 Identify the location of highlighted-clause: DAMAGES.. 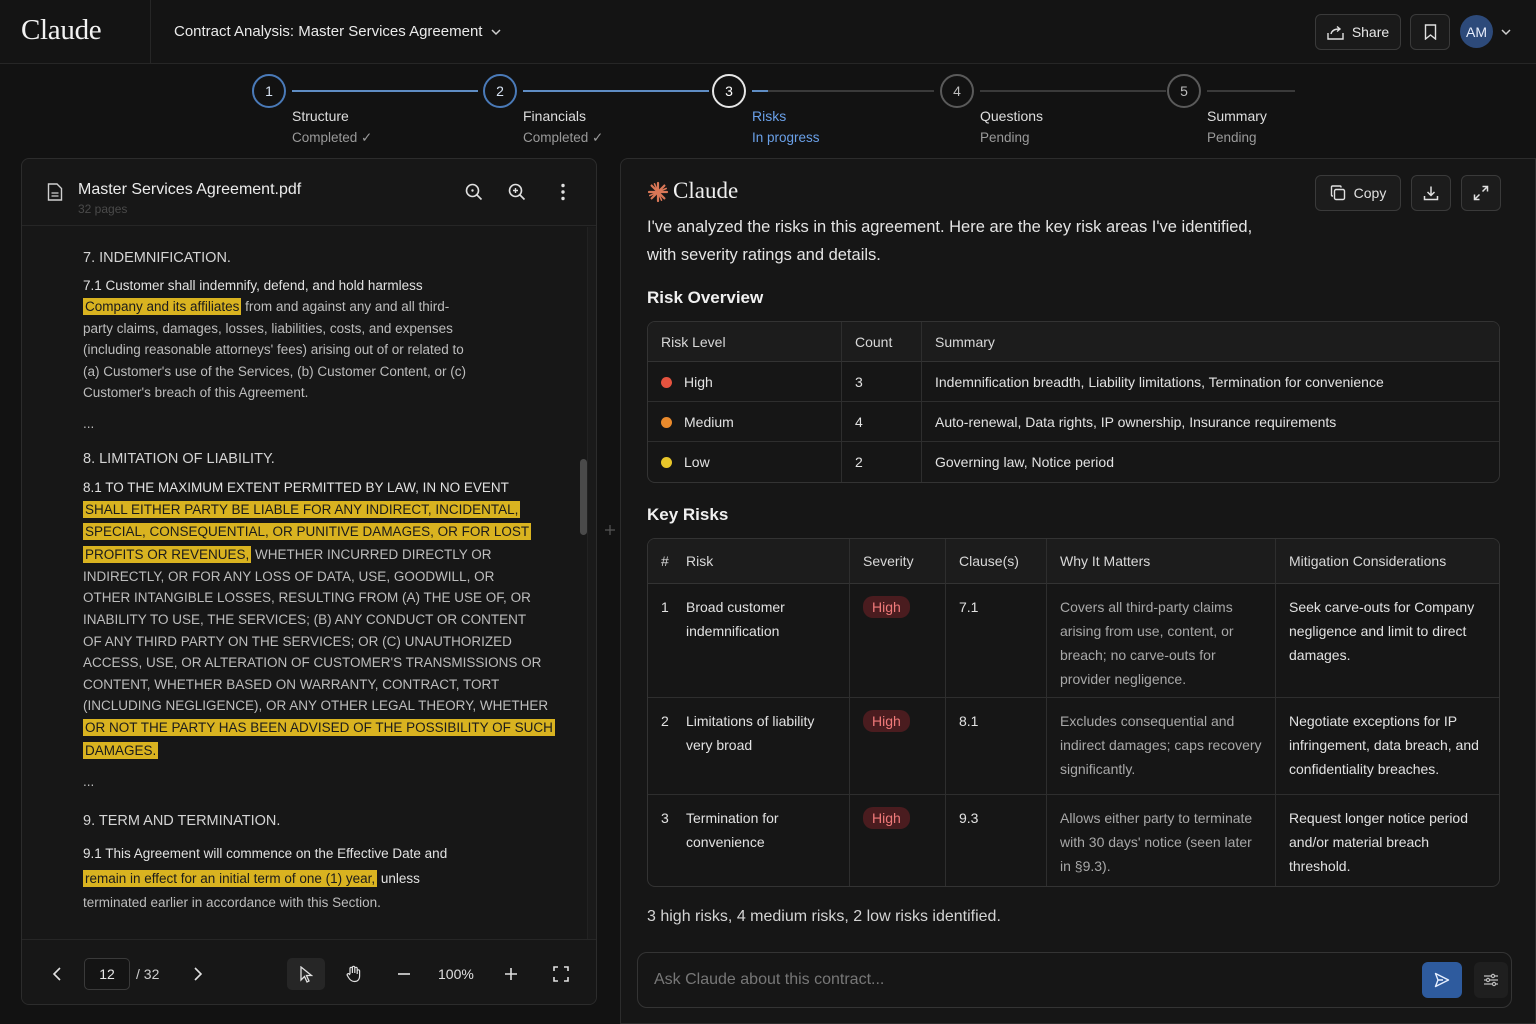
(121, 750).